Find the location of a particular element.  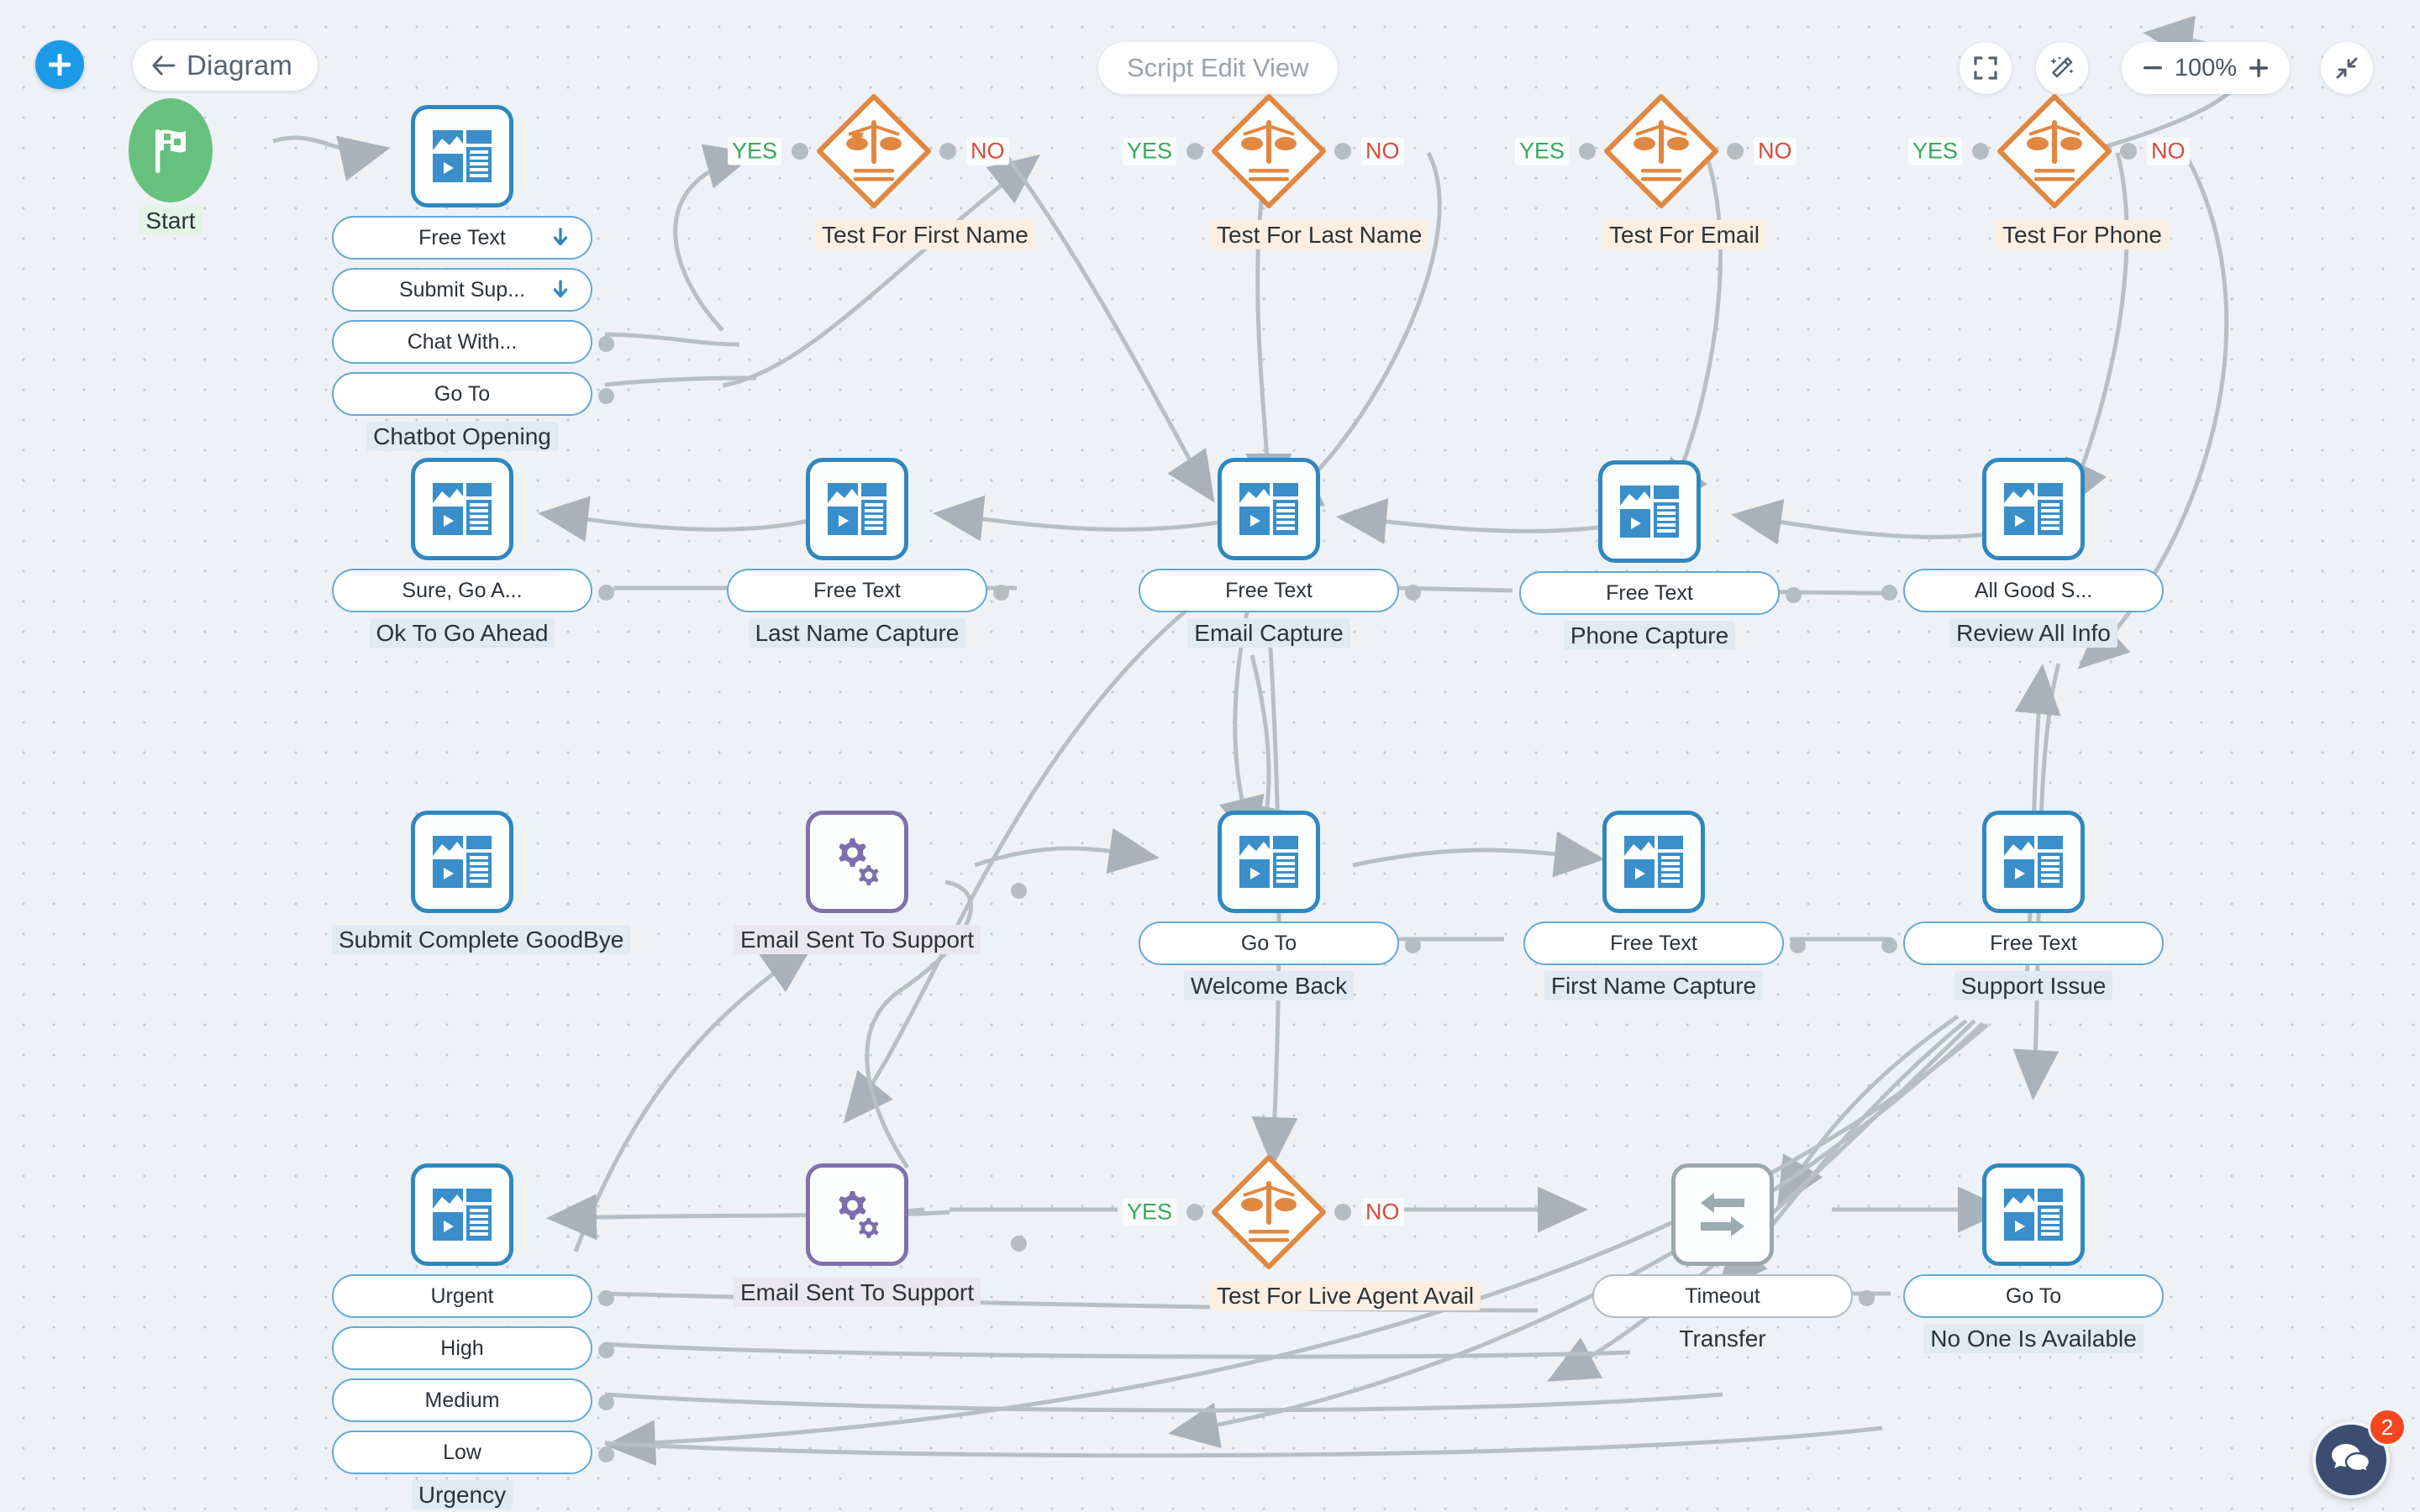

node-test-for-email: YES NO Test For Email is located at coordinates (1655, 170).